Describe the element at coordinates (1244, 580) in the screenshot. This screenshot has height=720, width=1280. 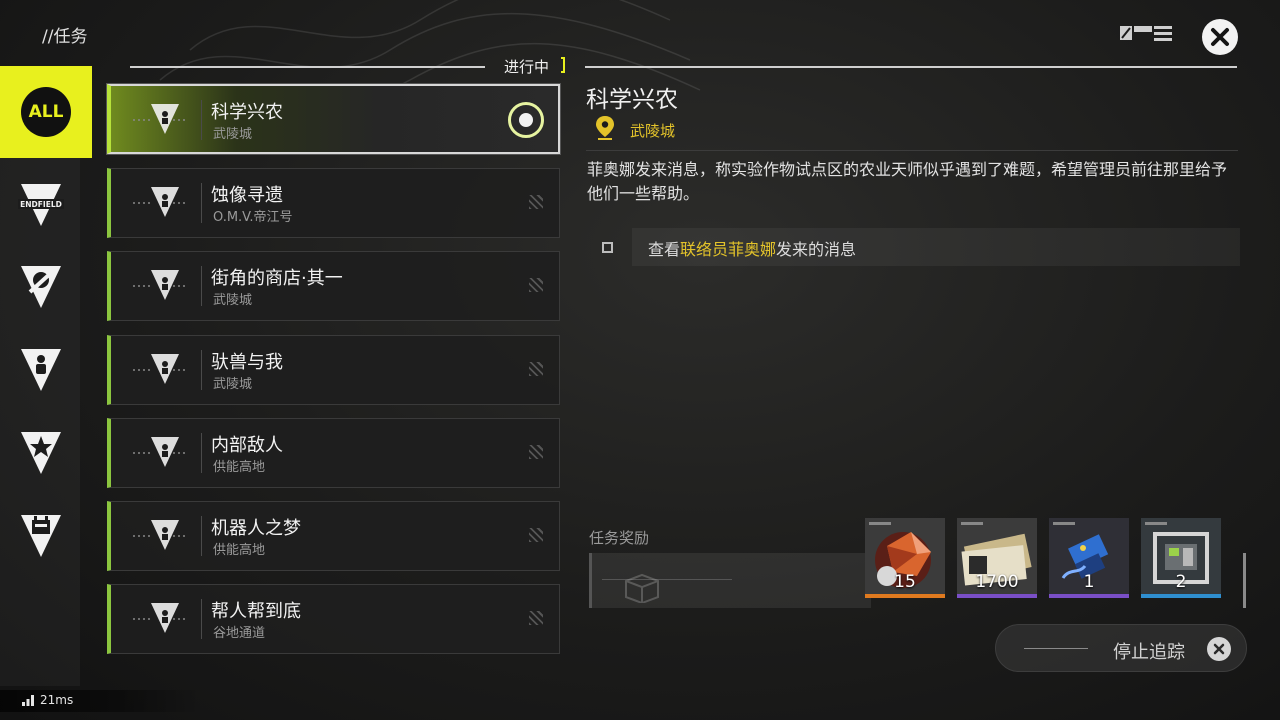
I see `rewards-scrollbar` at that location.